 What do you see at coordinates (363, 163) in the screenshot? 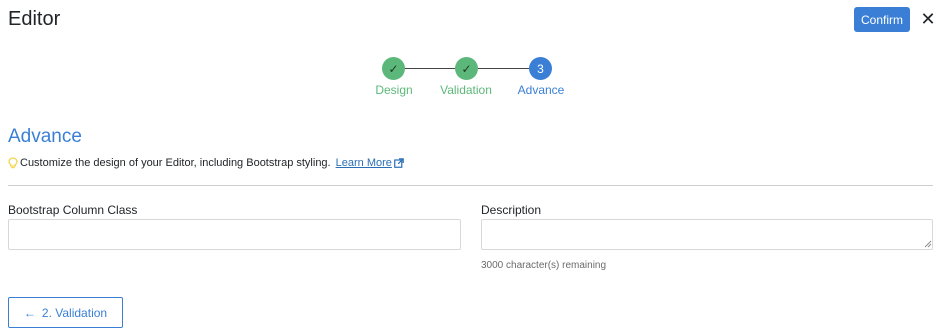
I see `learn-more-label: Learn More` at bounding box center [363, 163].